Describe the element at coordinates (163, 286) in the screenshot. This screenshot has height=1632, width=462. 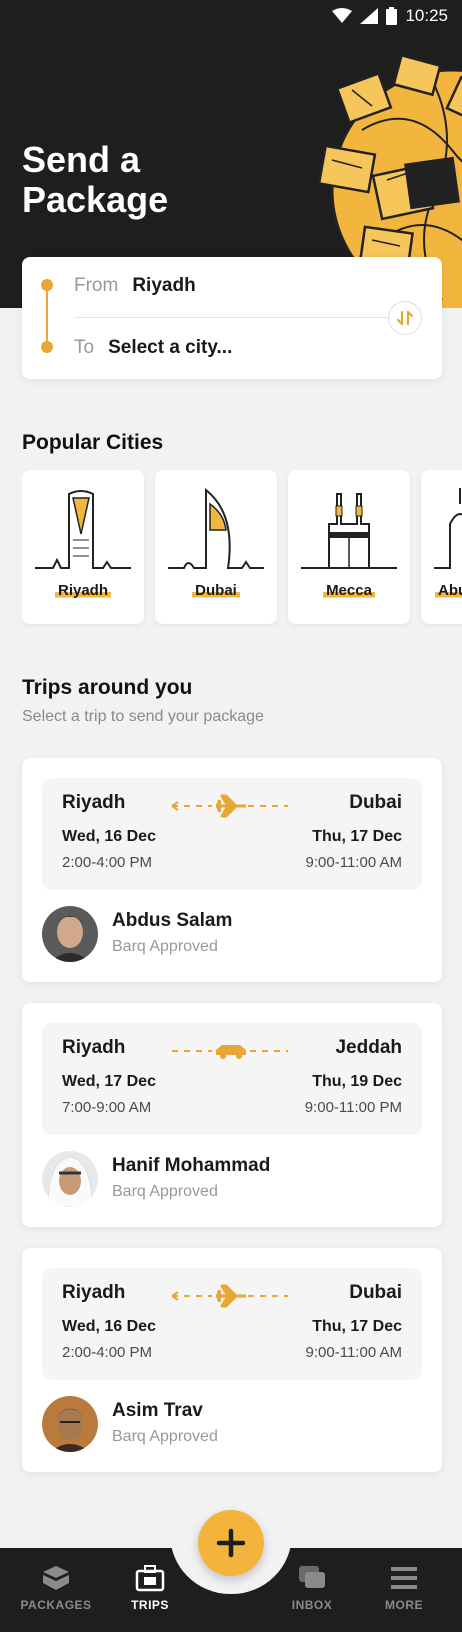
I see `from-value: Riyadh` at that location.